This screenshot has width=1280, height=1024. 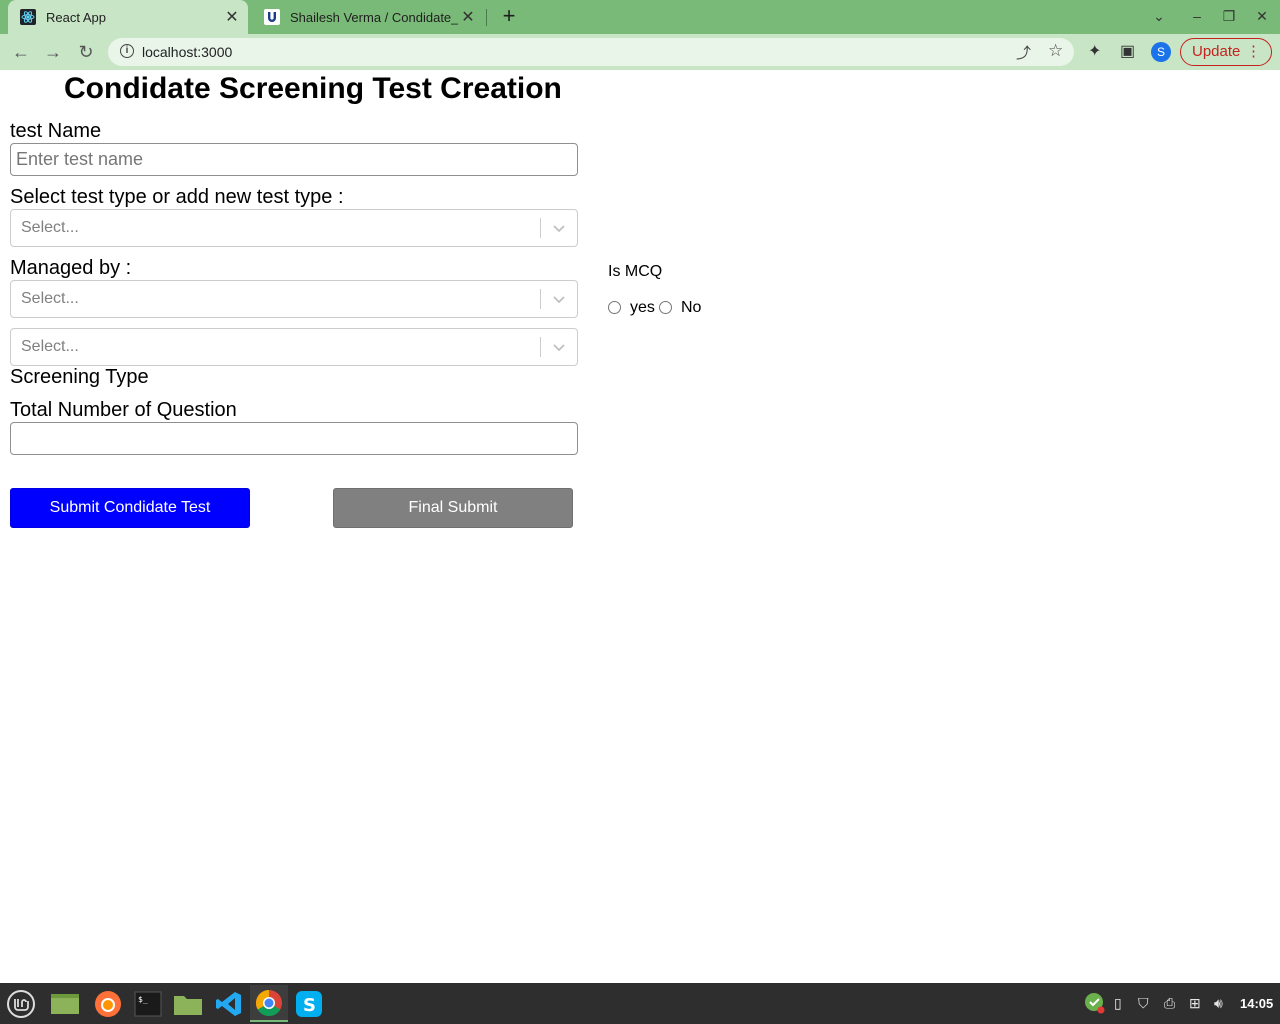 I want to click on test-type-label: Select test type or add new test type :, so click(x=177, y=197).